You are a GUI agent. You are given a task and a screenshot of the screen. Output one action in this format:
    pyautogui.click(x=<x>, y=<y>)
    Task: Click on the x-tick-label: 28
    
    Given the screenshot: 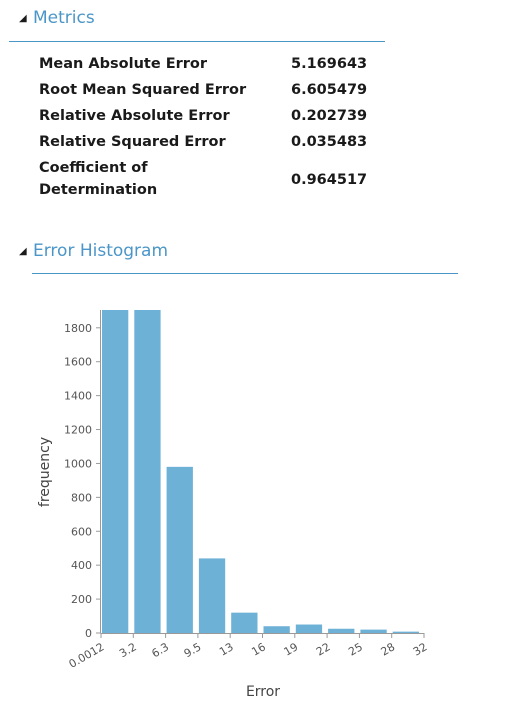 What is the action you would take?
    pyautogui.click(x=388, y=649)
    